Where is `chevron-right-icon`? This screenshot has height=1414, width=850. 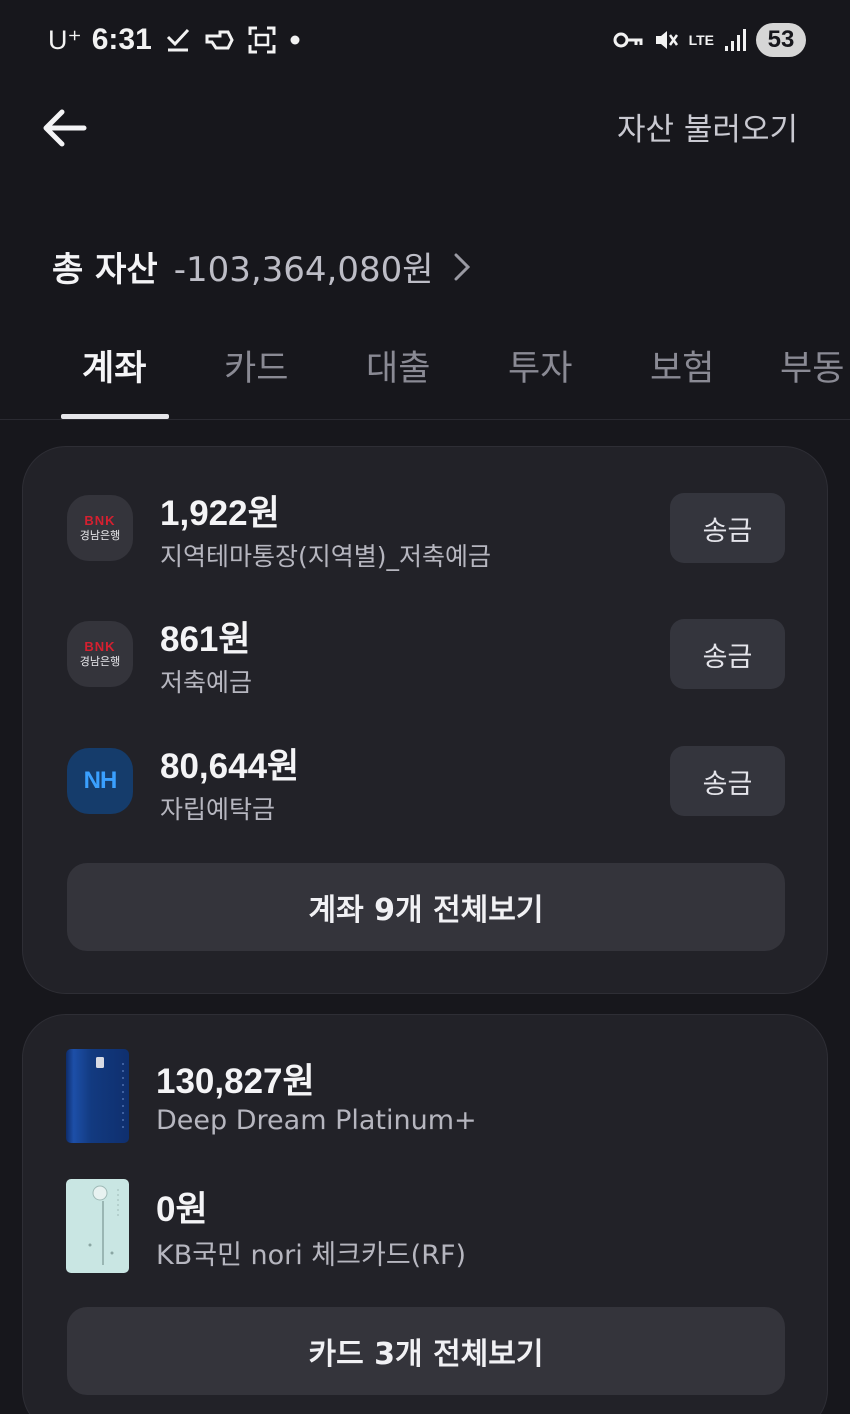
chevron-right-icon is located at coordinates (462, 267).